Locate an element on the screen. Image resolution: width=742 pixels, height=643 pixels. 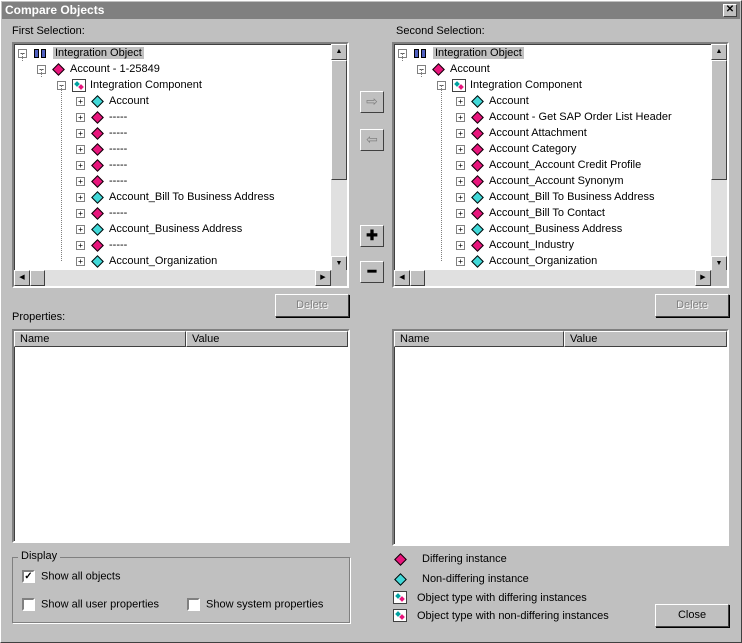
tree-item-node: + Account - Get SAP Order List Header is located at coordinates (564, 117).